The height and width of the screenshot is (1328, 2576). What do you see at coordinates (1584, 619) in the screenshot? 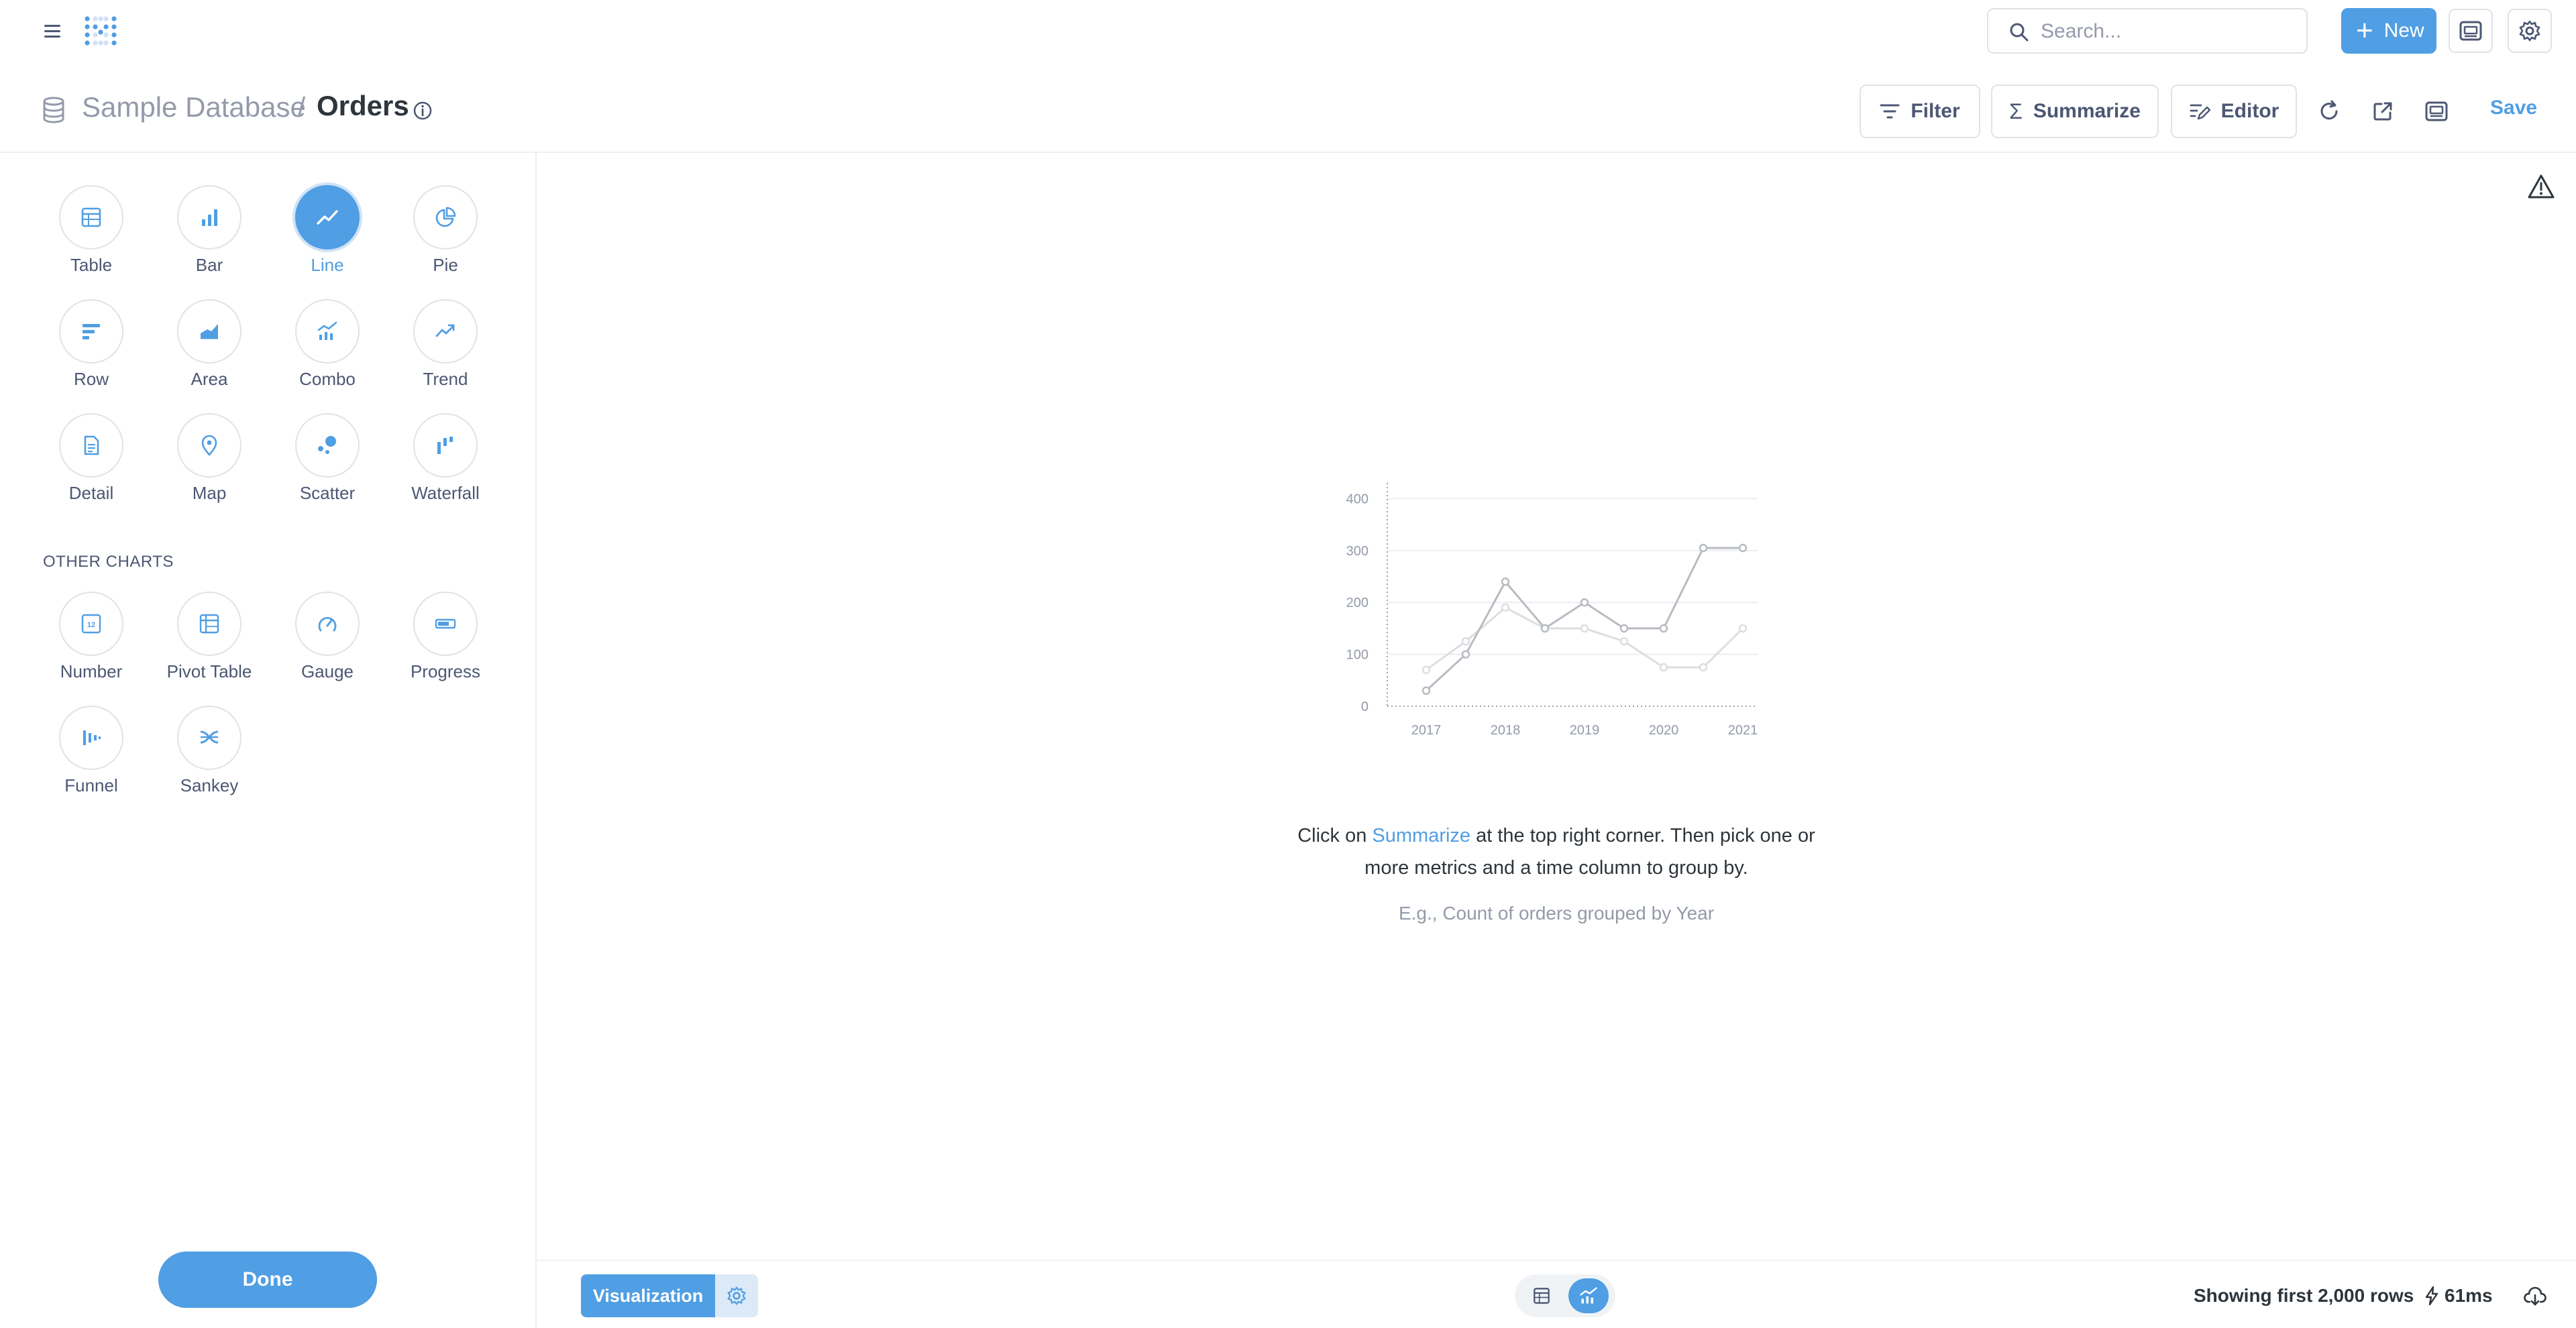
I see `series-line` at bounding box center [1584, 619].